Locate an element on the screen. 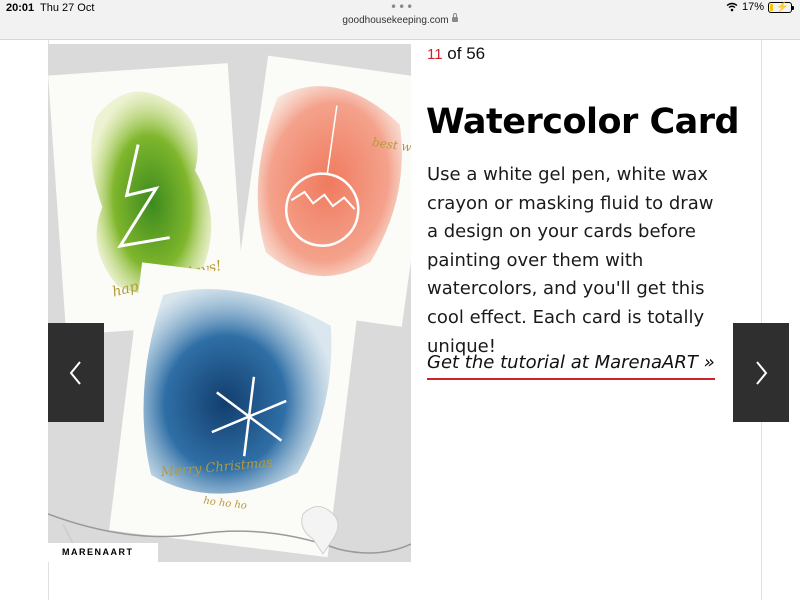 The width and height of the screenshot is (800, 600). slide-total: of 56 is located at coordinates (464, 53).